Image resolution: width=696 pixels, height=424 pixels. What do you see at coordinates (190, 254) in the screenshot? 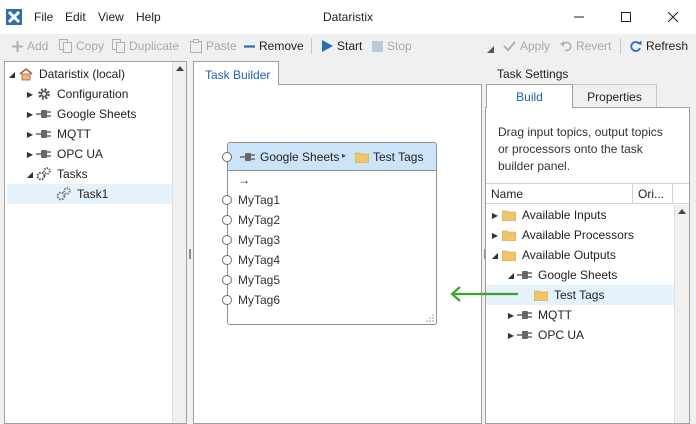
I see `left-splitter-handle` at bounding box center [190, 254].